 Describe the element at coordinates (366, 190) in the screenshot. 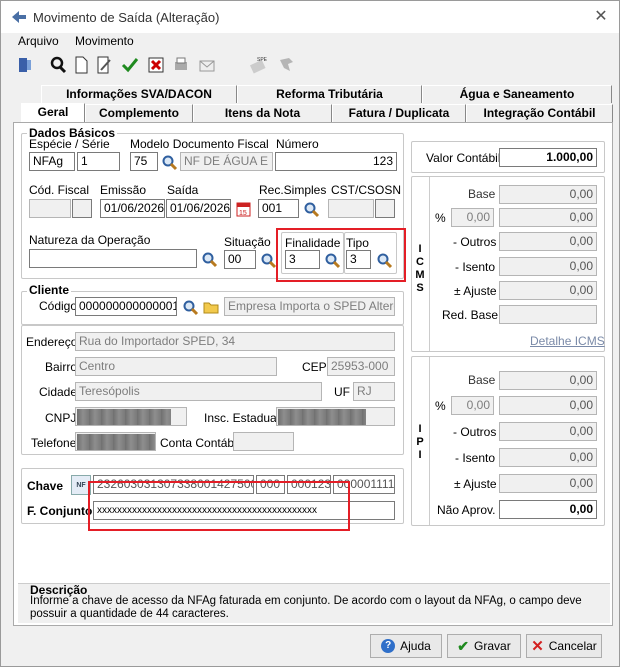

I see `cst-label: CST/CSOSN` at that location.